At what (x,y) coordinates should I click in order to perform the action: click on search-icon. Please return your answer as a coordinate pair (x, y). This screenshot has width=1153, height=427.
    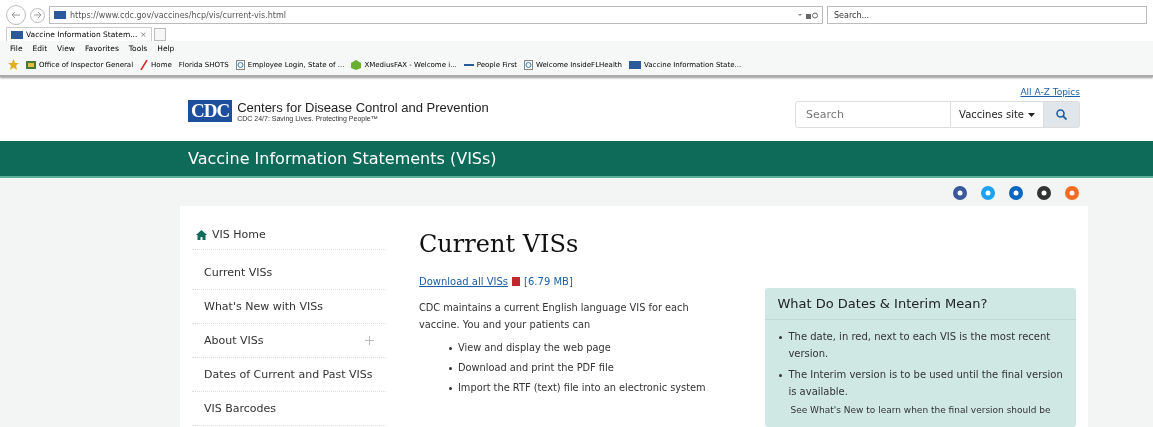
    Looking at the image, I should click on (1061, 114).